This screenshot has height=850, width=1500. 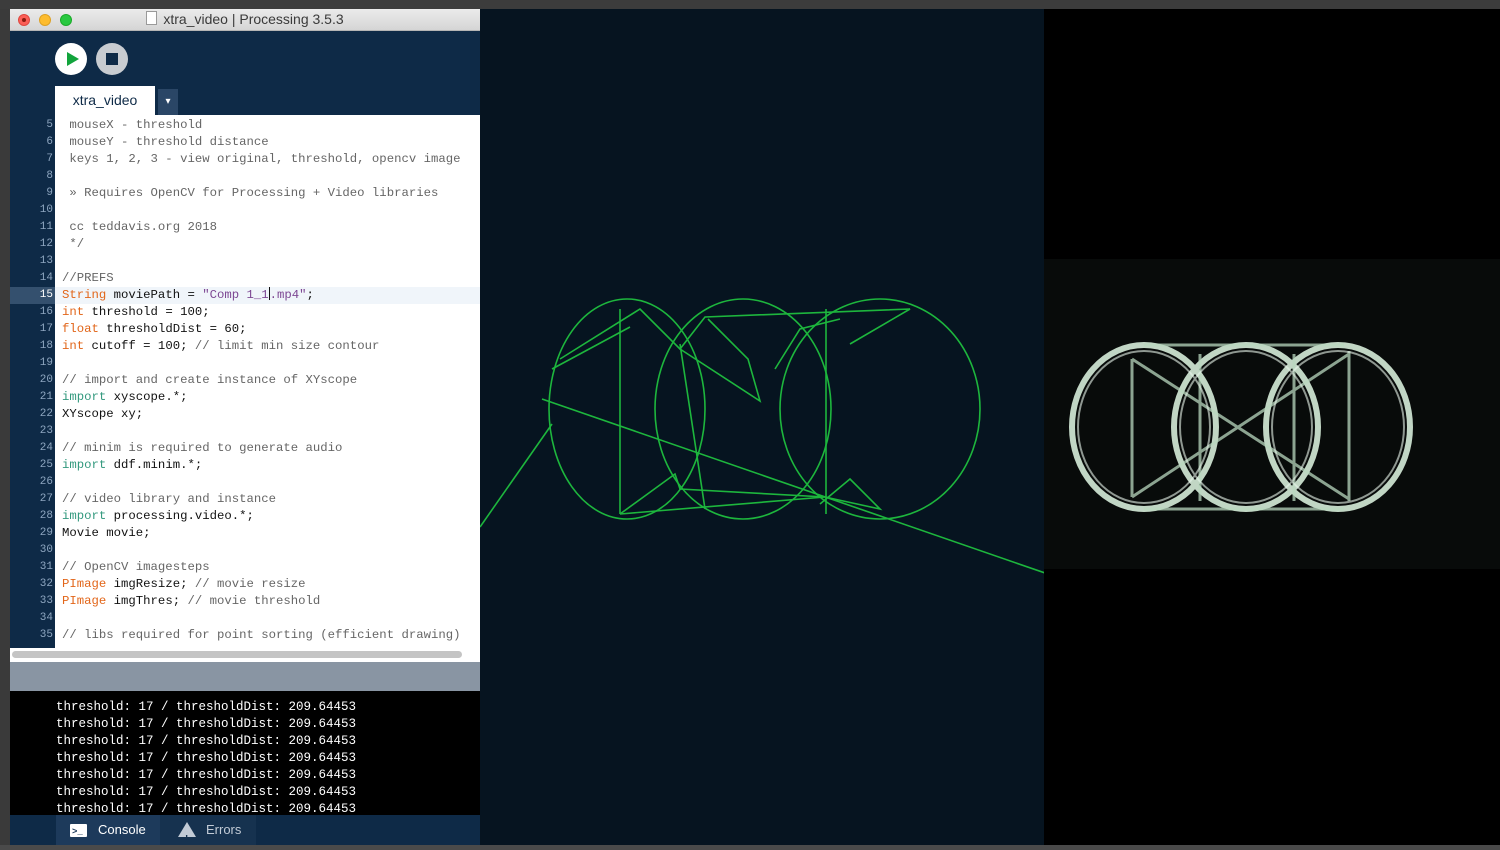 I want to click on code-line: 30, so click(x=245, y=550).